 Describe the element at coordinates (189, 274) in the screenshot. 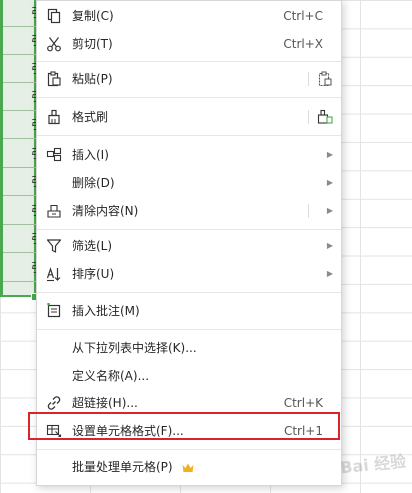

I see `menu-item-sort: 排序(U) ▶` at that location.